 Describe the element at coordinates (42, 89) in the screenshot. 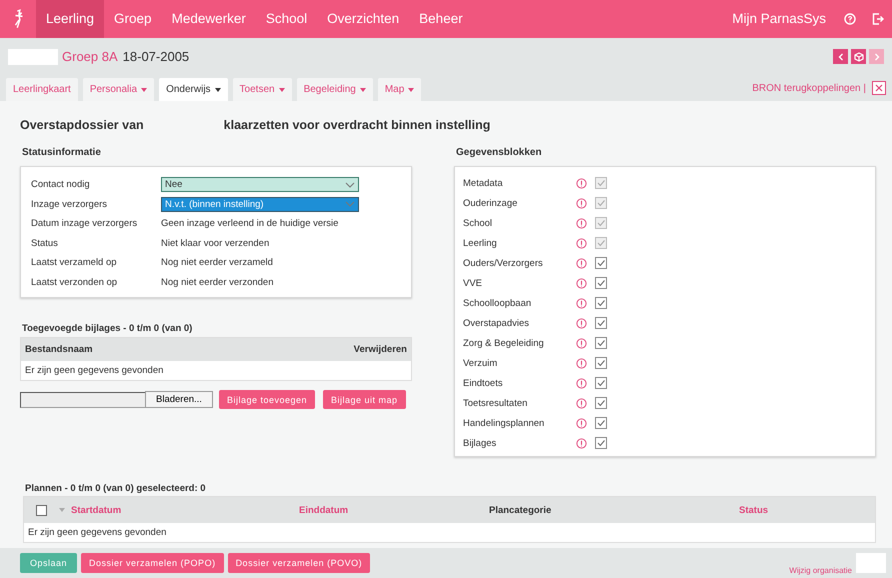

I see `tab: Leerlingkaart` at that location.